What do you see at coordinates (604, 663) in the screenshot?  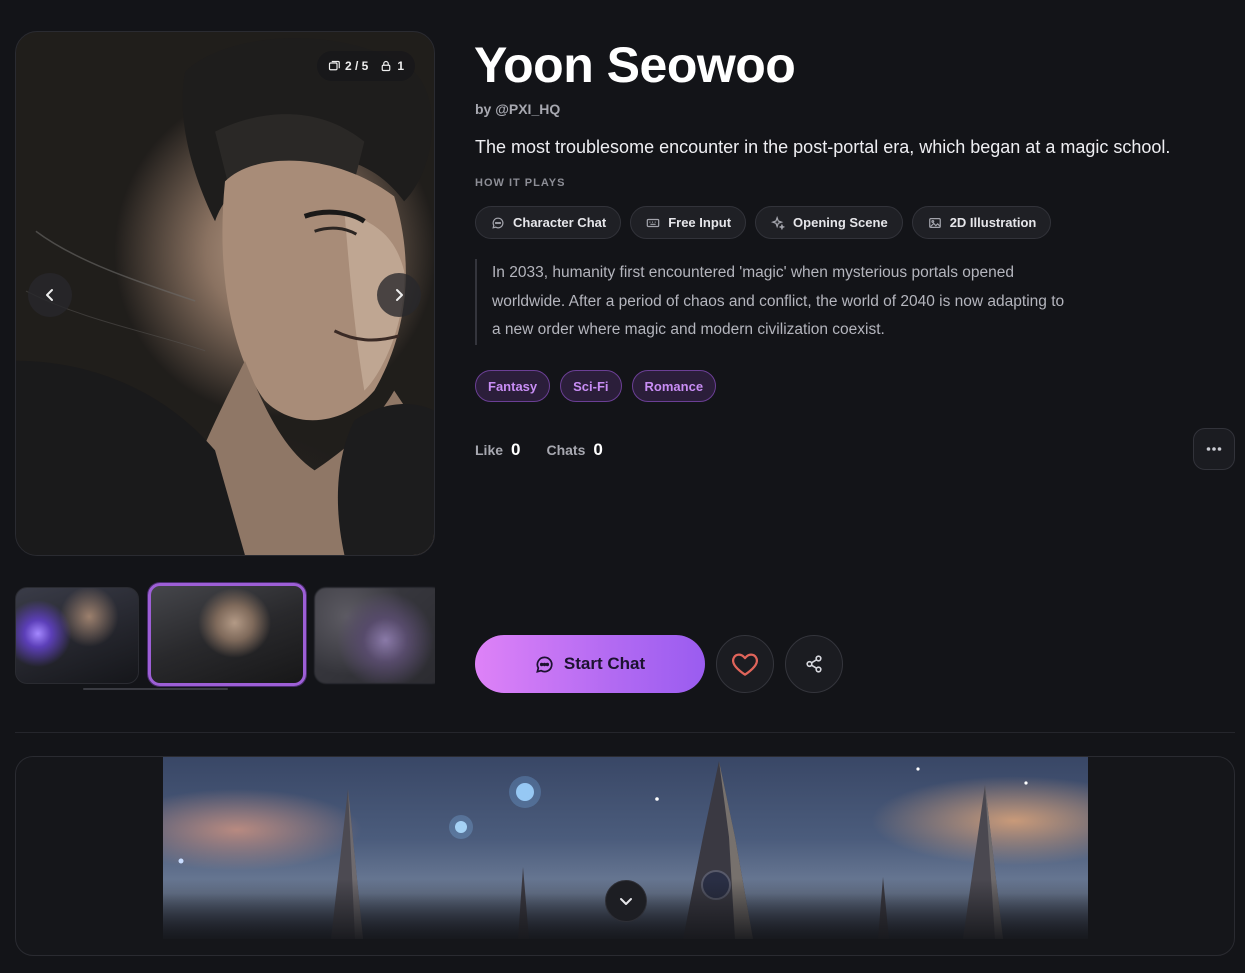 I see `start-chat-label: Start Chat` at bounding box center [604, 663].